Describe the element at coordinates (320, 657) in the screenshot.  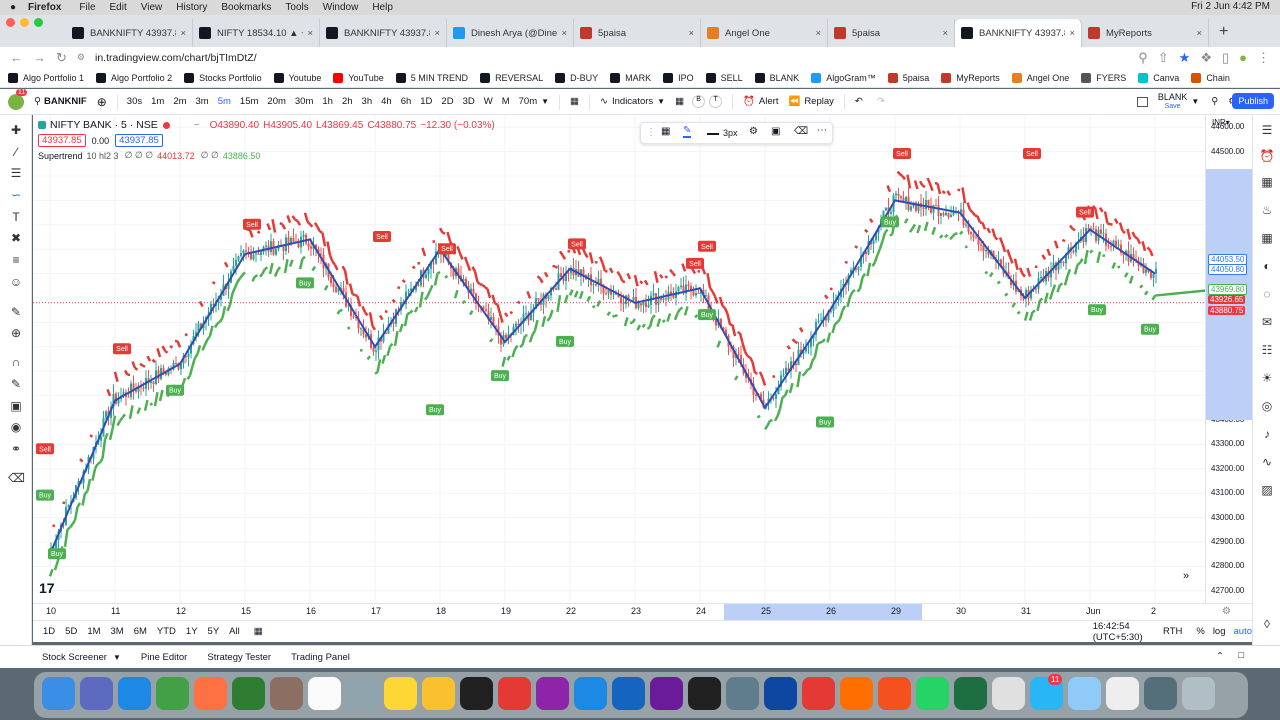
I see `trading-panel-tab: Trading Panel` at that location.